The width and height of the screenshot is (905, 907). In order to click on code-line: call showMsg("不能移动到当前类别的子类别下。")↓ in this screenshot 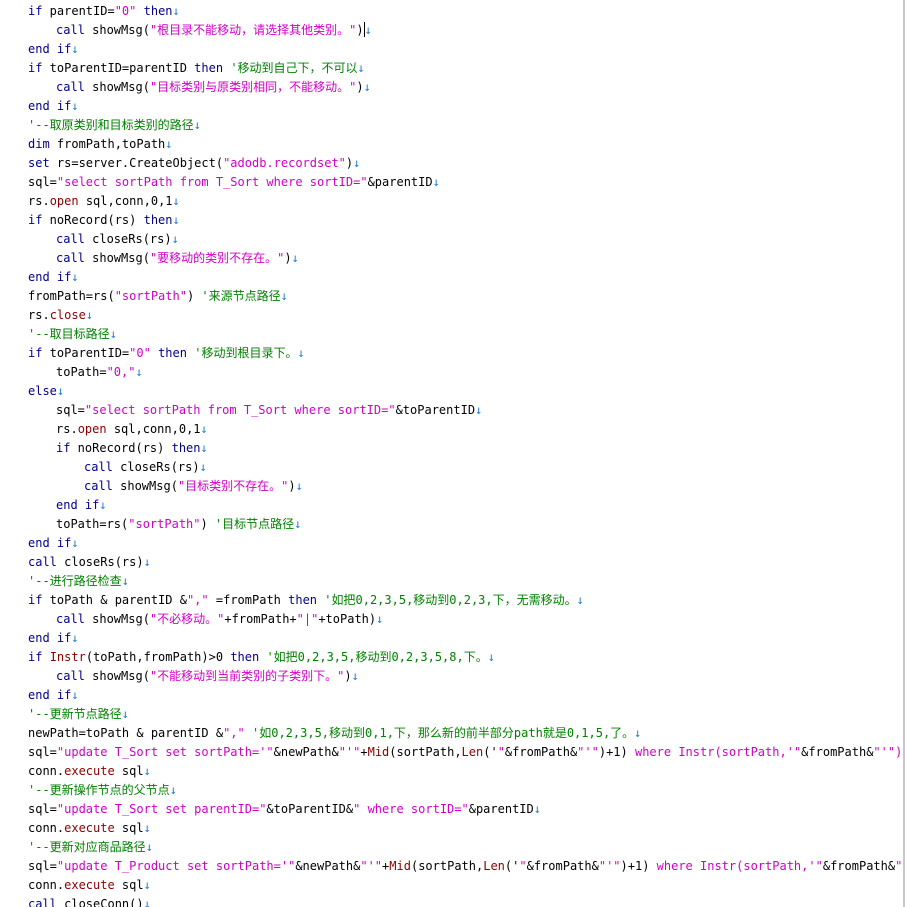, I will do `click(207, 676)`.